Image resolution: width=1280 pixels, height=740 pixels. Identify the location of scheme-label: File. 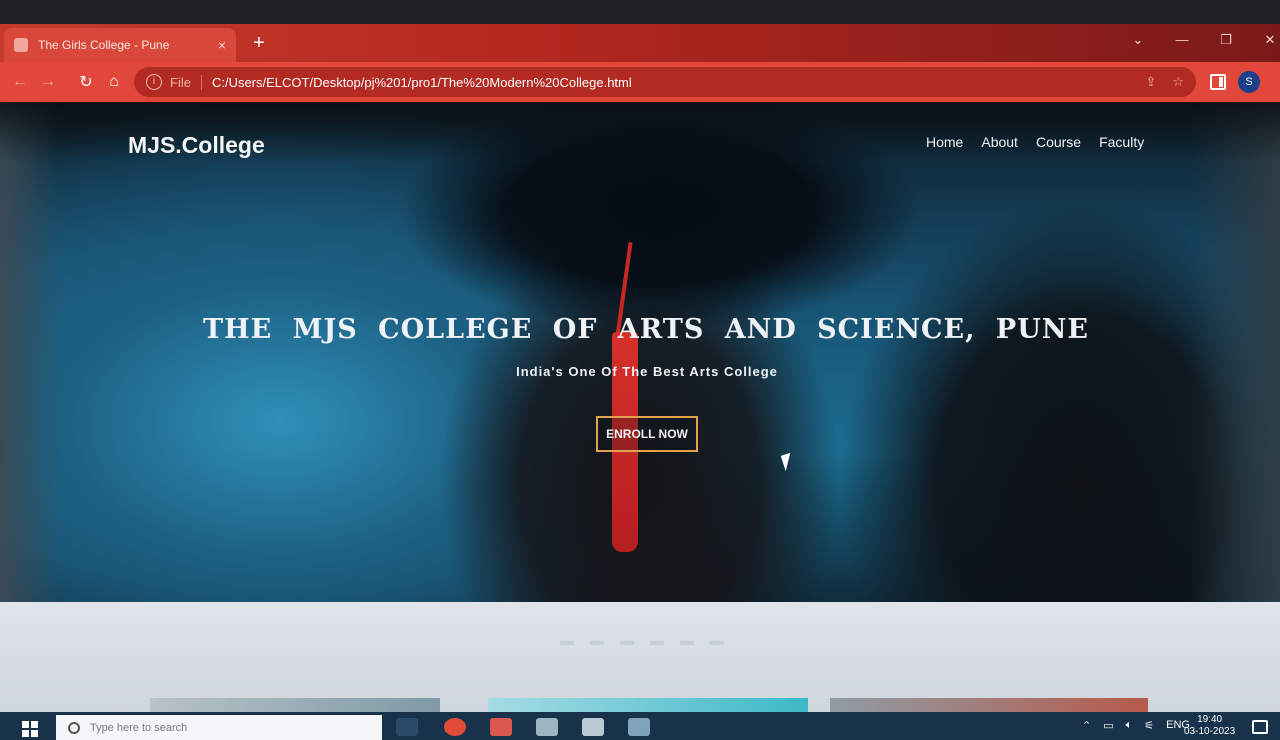
(186, 82).